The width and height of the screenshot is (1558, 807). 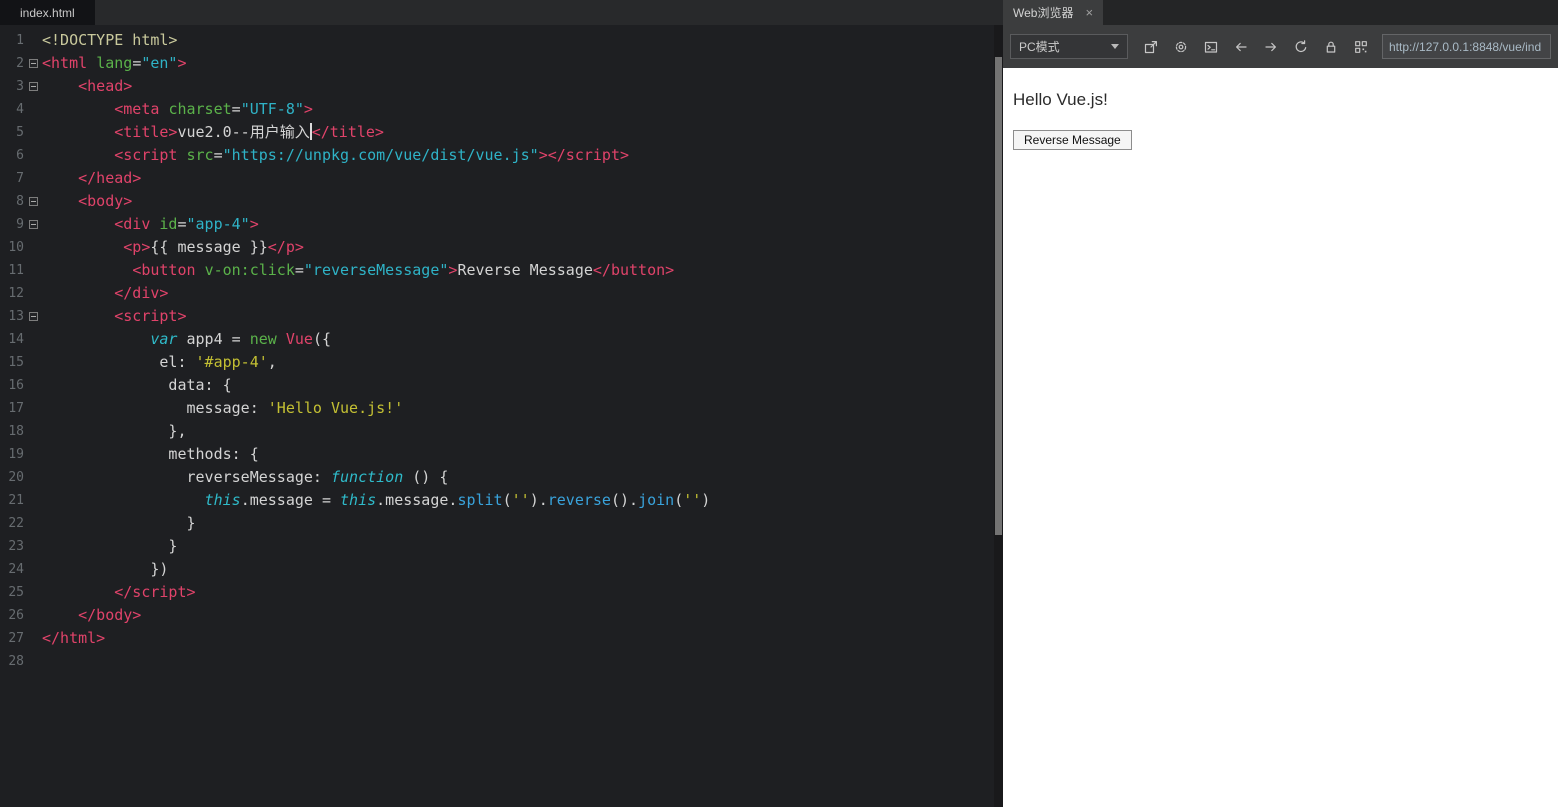 I want to click on device-mode-select: PC模式, so click(x=1069, y=46).